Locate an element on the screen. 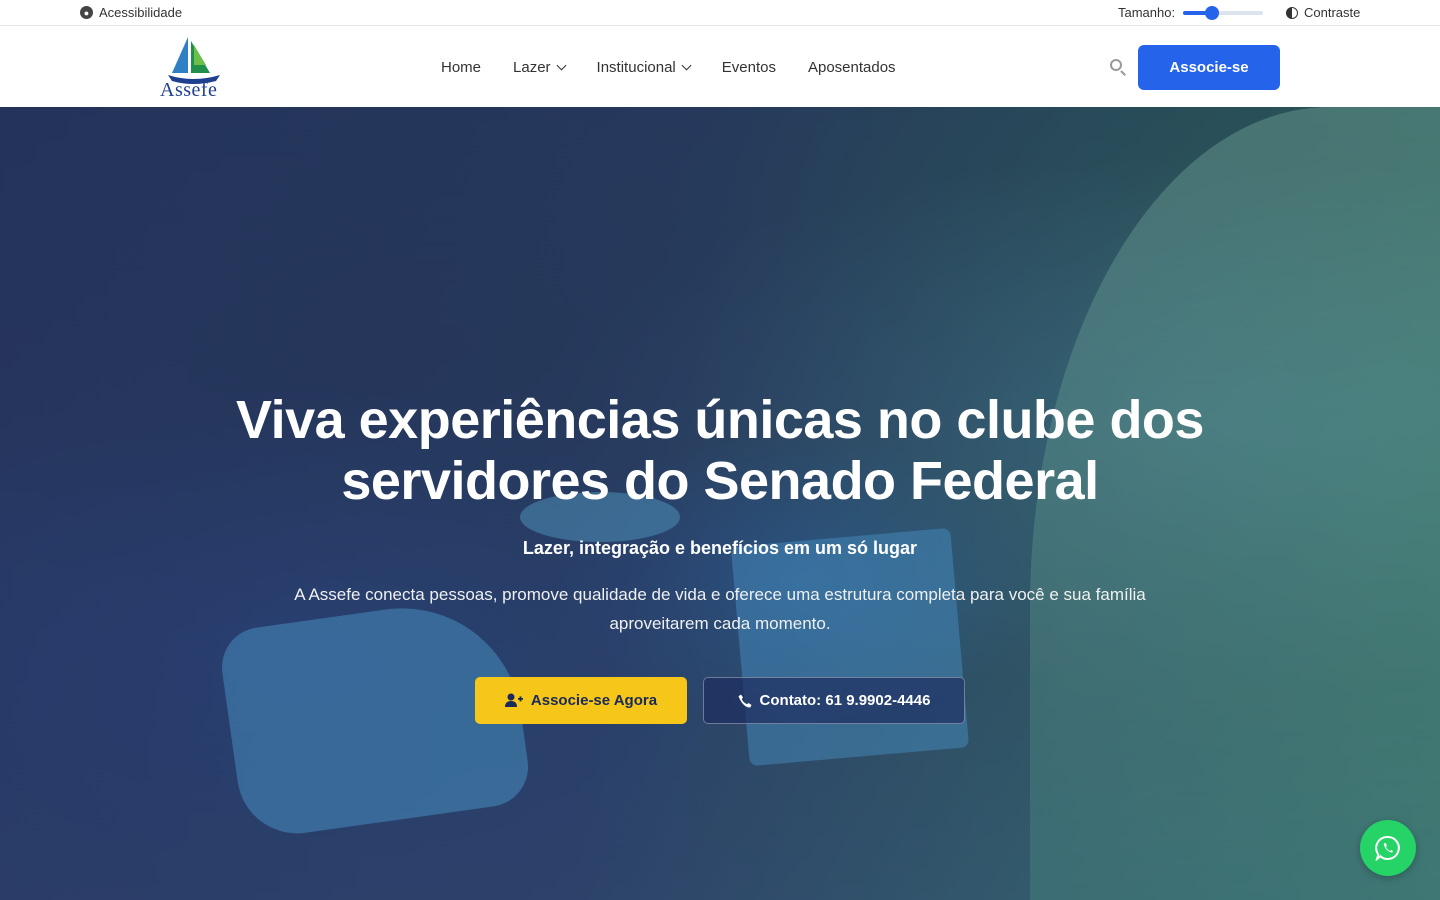 This screenshot has width=1440, height=900. associe-se-button: Associe-se is located at coordinates (1209, 67).